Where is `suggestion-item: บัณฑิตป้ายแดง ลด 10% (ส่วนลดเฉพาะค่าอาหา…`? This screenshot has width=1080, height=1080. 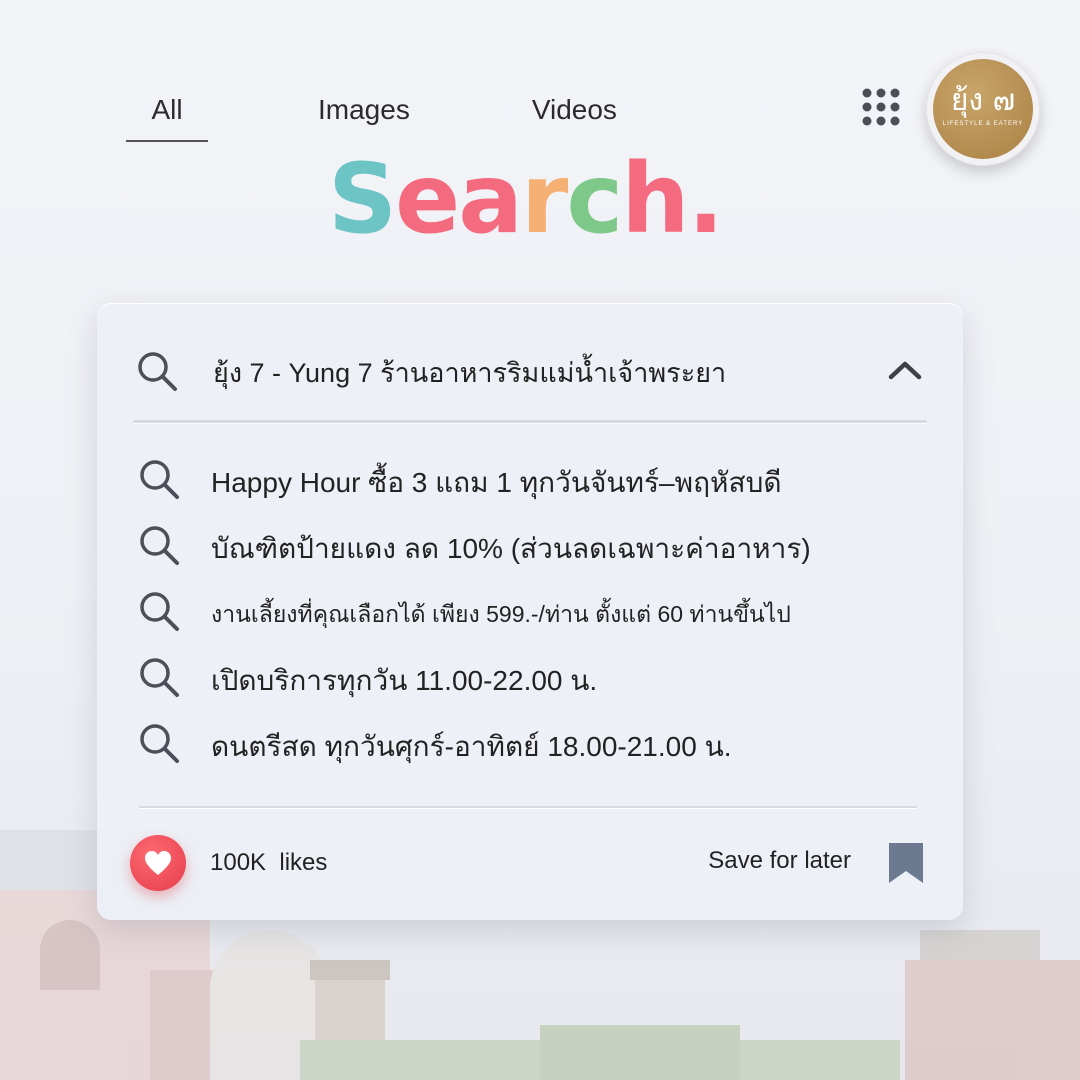
suggestion-item: บัณฑิตป้ายแดง ลด 10% (ส่วนลดเฉพาะค่าอาหา… is located at coordinates (530, 552).